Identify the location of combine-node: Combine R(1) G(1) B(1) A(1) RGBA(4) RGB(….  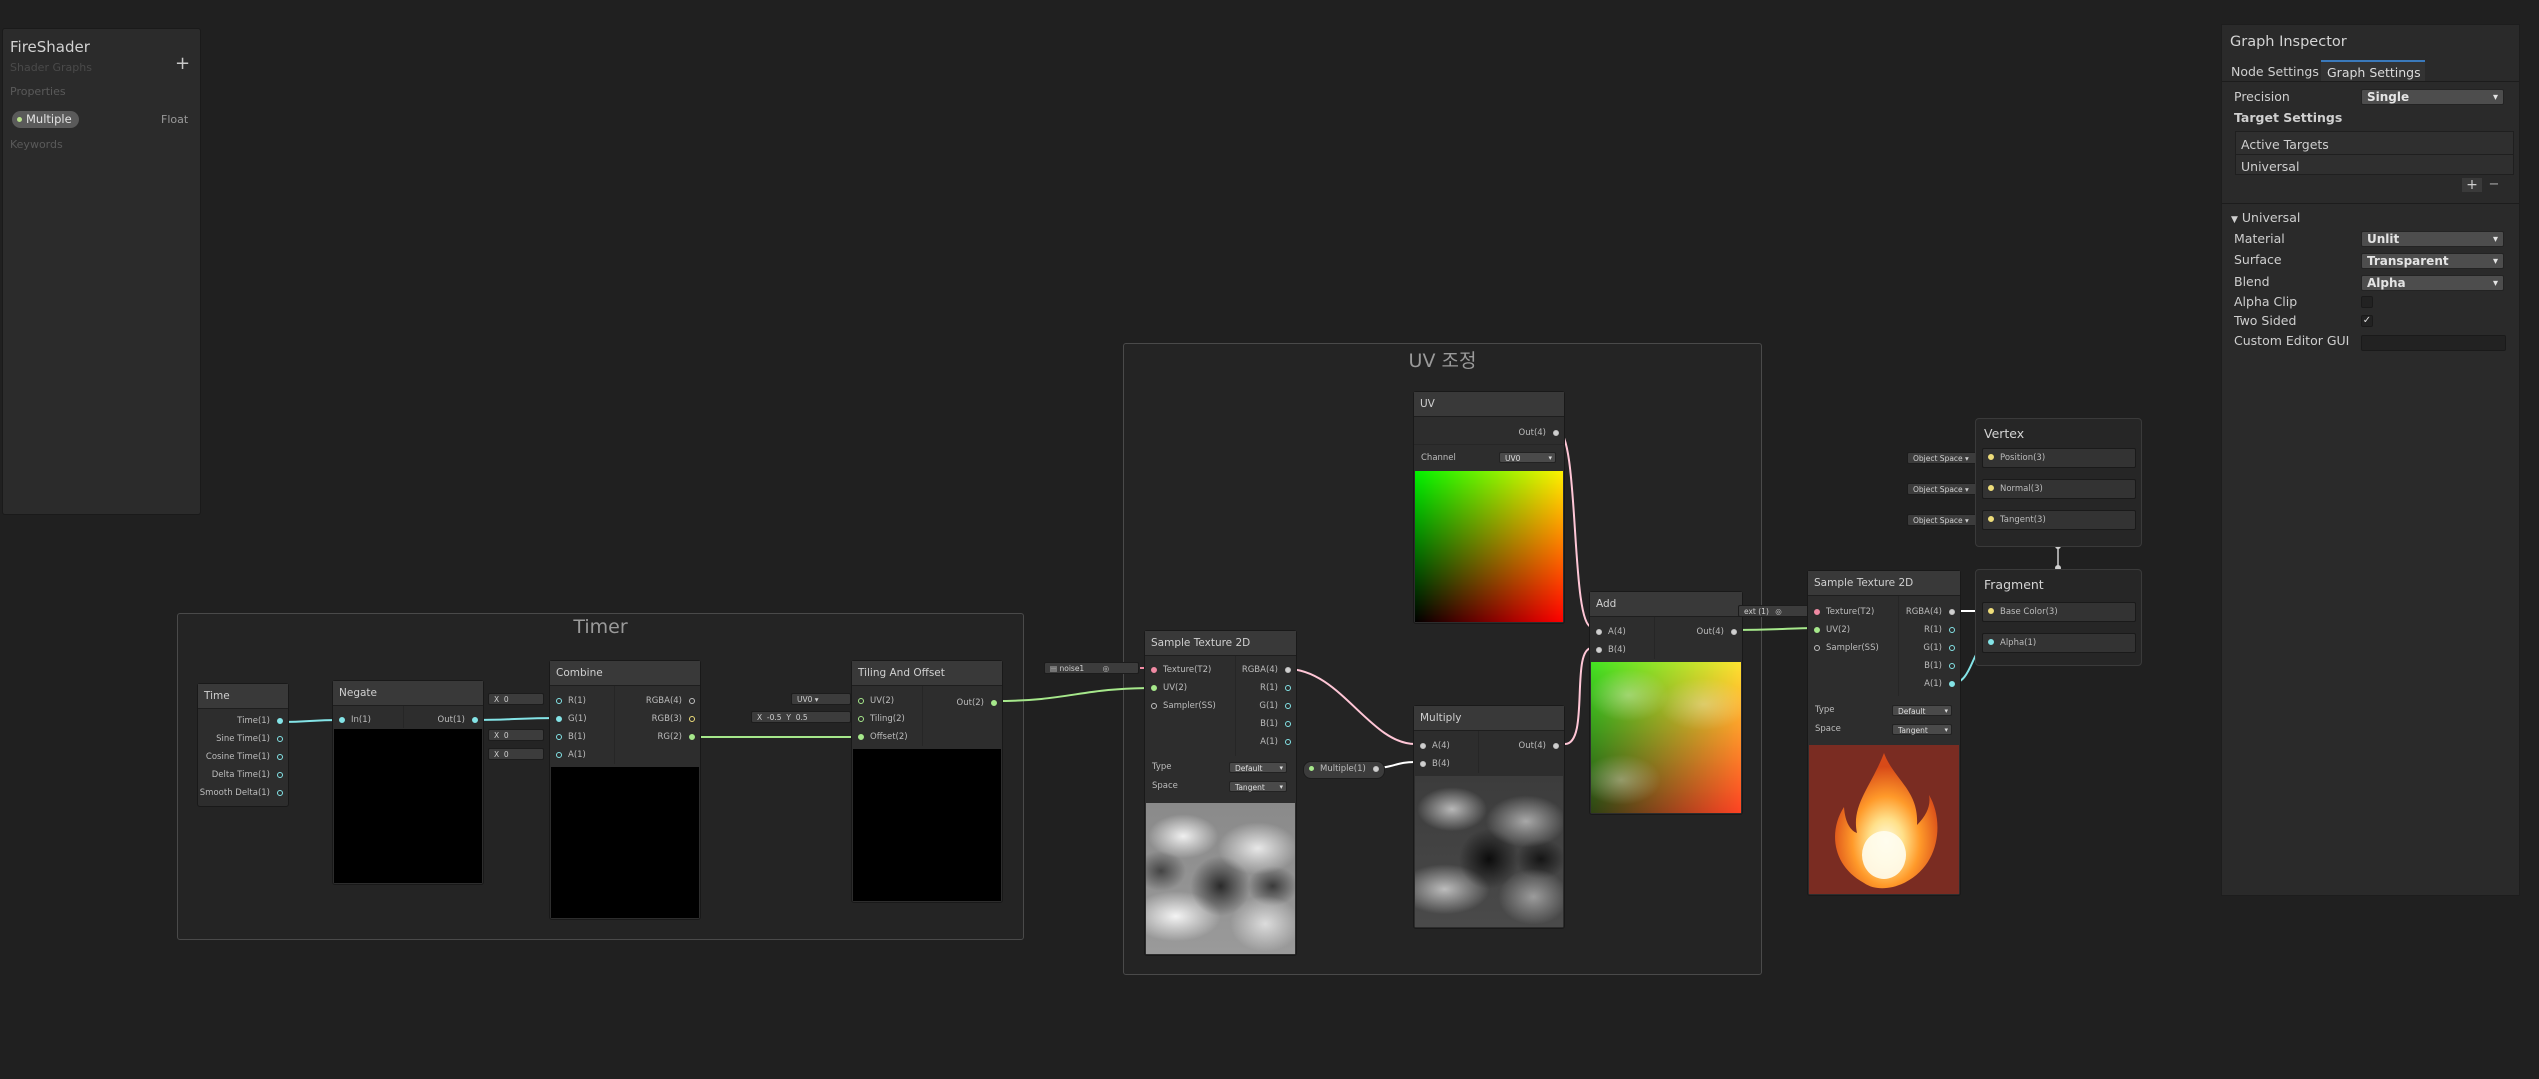
(625, 790).